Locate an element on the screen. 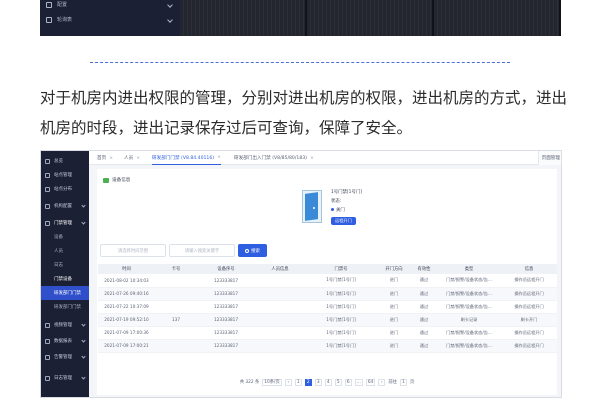 The width and height of the screenshot is (600, 400). prev-page-button: ‹ is located at coordinates (288, 382).